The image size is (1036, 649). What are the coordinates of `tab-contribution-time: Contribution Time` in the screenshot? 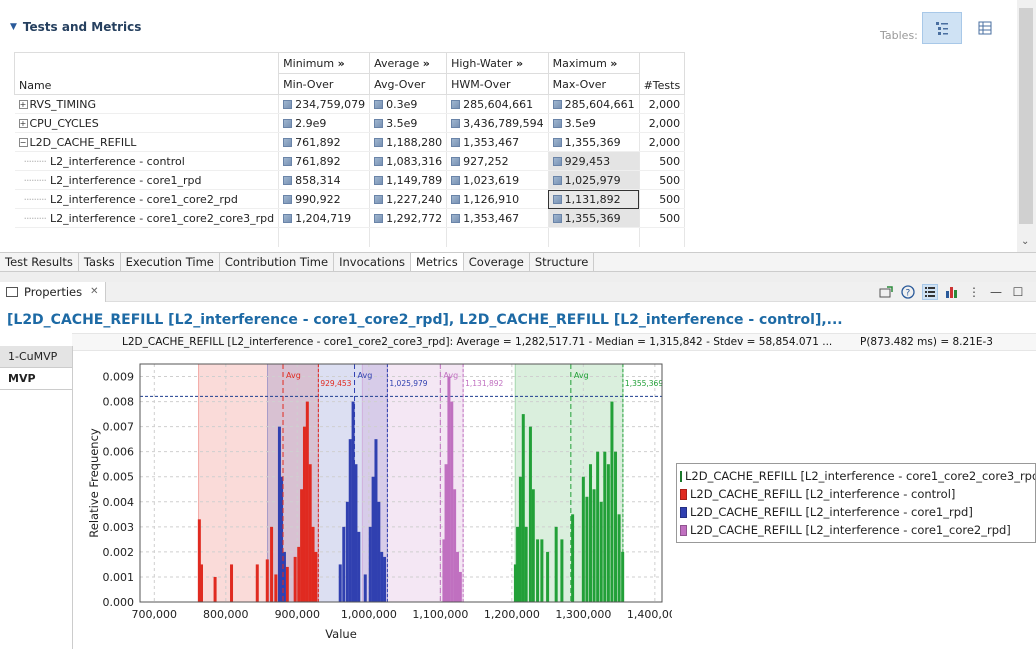 It's located at (277, 262).